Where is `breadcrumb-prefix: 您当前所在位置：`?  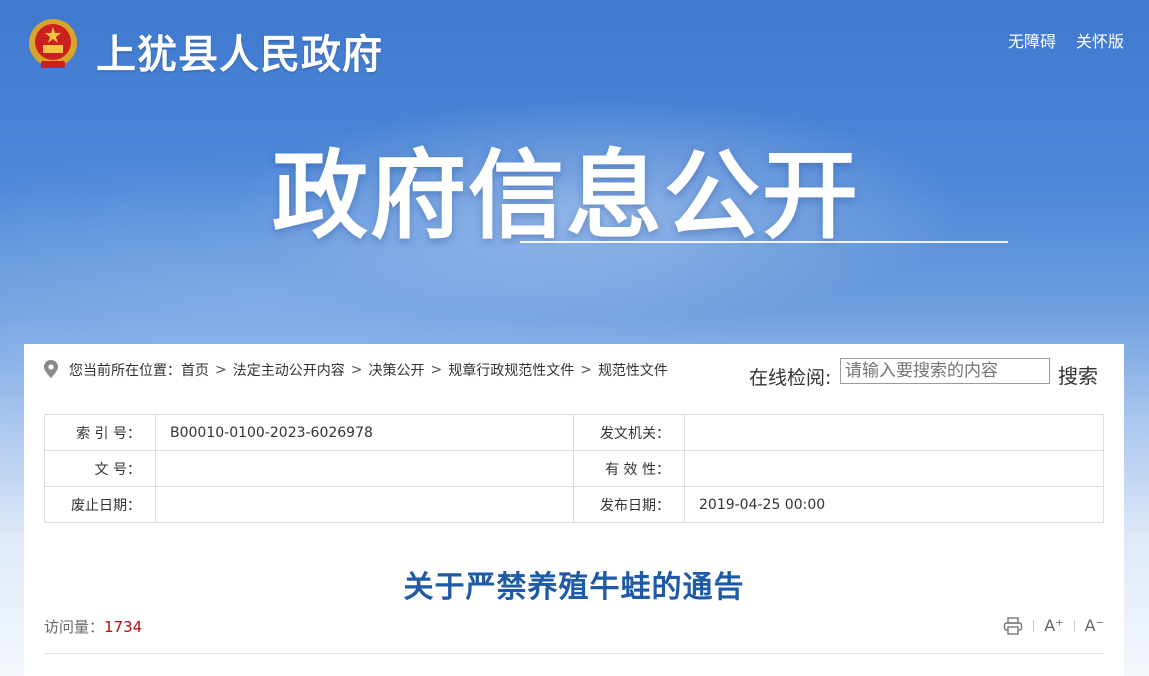
breadcrumb-prefix: 您当前所在位置： is located at coordinates (125, 371).